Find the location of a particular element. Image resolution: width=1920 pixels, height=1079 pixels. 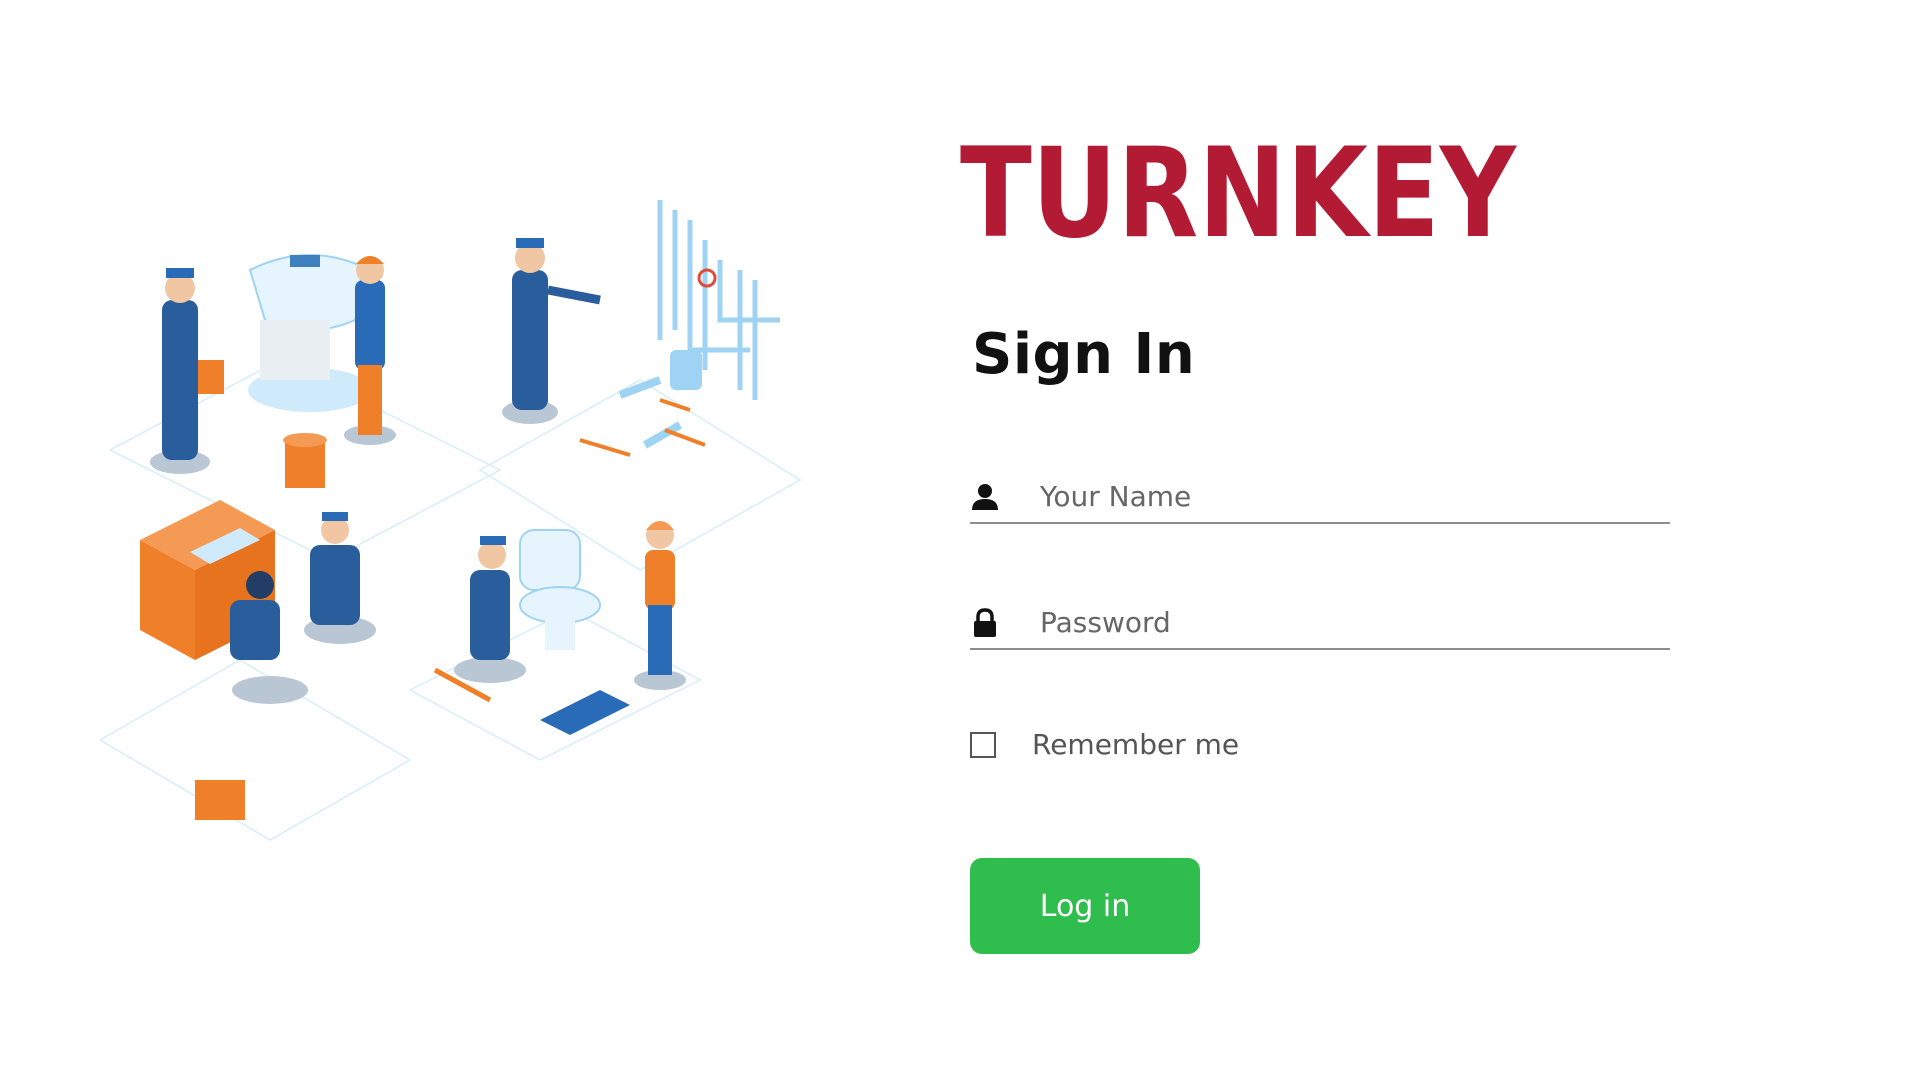

kitchen-sink-scene is located at coordinates (256, 670).